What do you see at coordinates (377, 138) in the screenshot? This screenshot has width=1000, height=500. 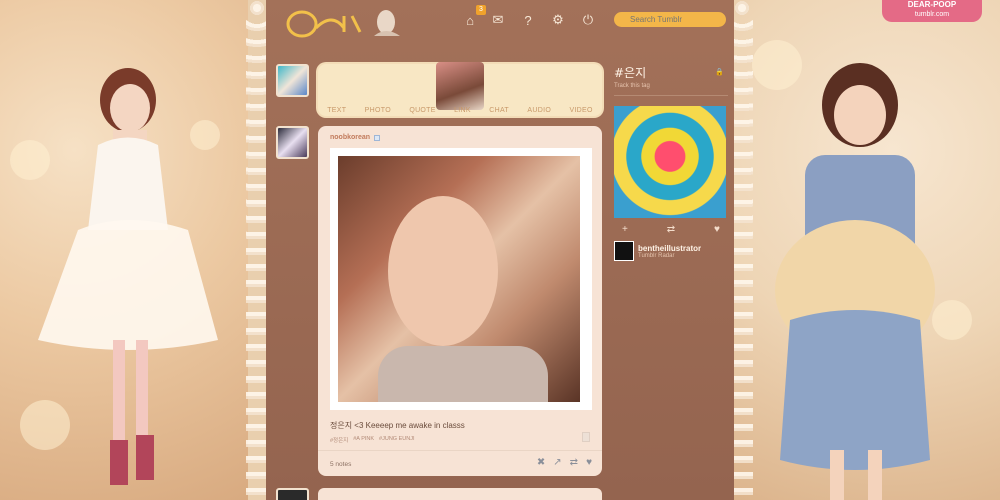 I see `follow-icon` at bounding box center [377, 138].